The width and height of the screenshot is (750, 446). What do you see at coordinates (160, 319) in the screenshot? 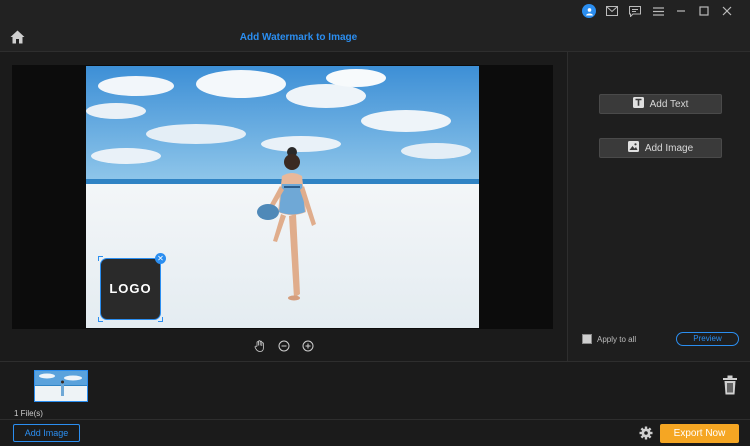
I see `resize-handle-bottom-right` at bounding box center [160, 319].